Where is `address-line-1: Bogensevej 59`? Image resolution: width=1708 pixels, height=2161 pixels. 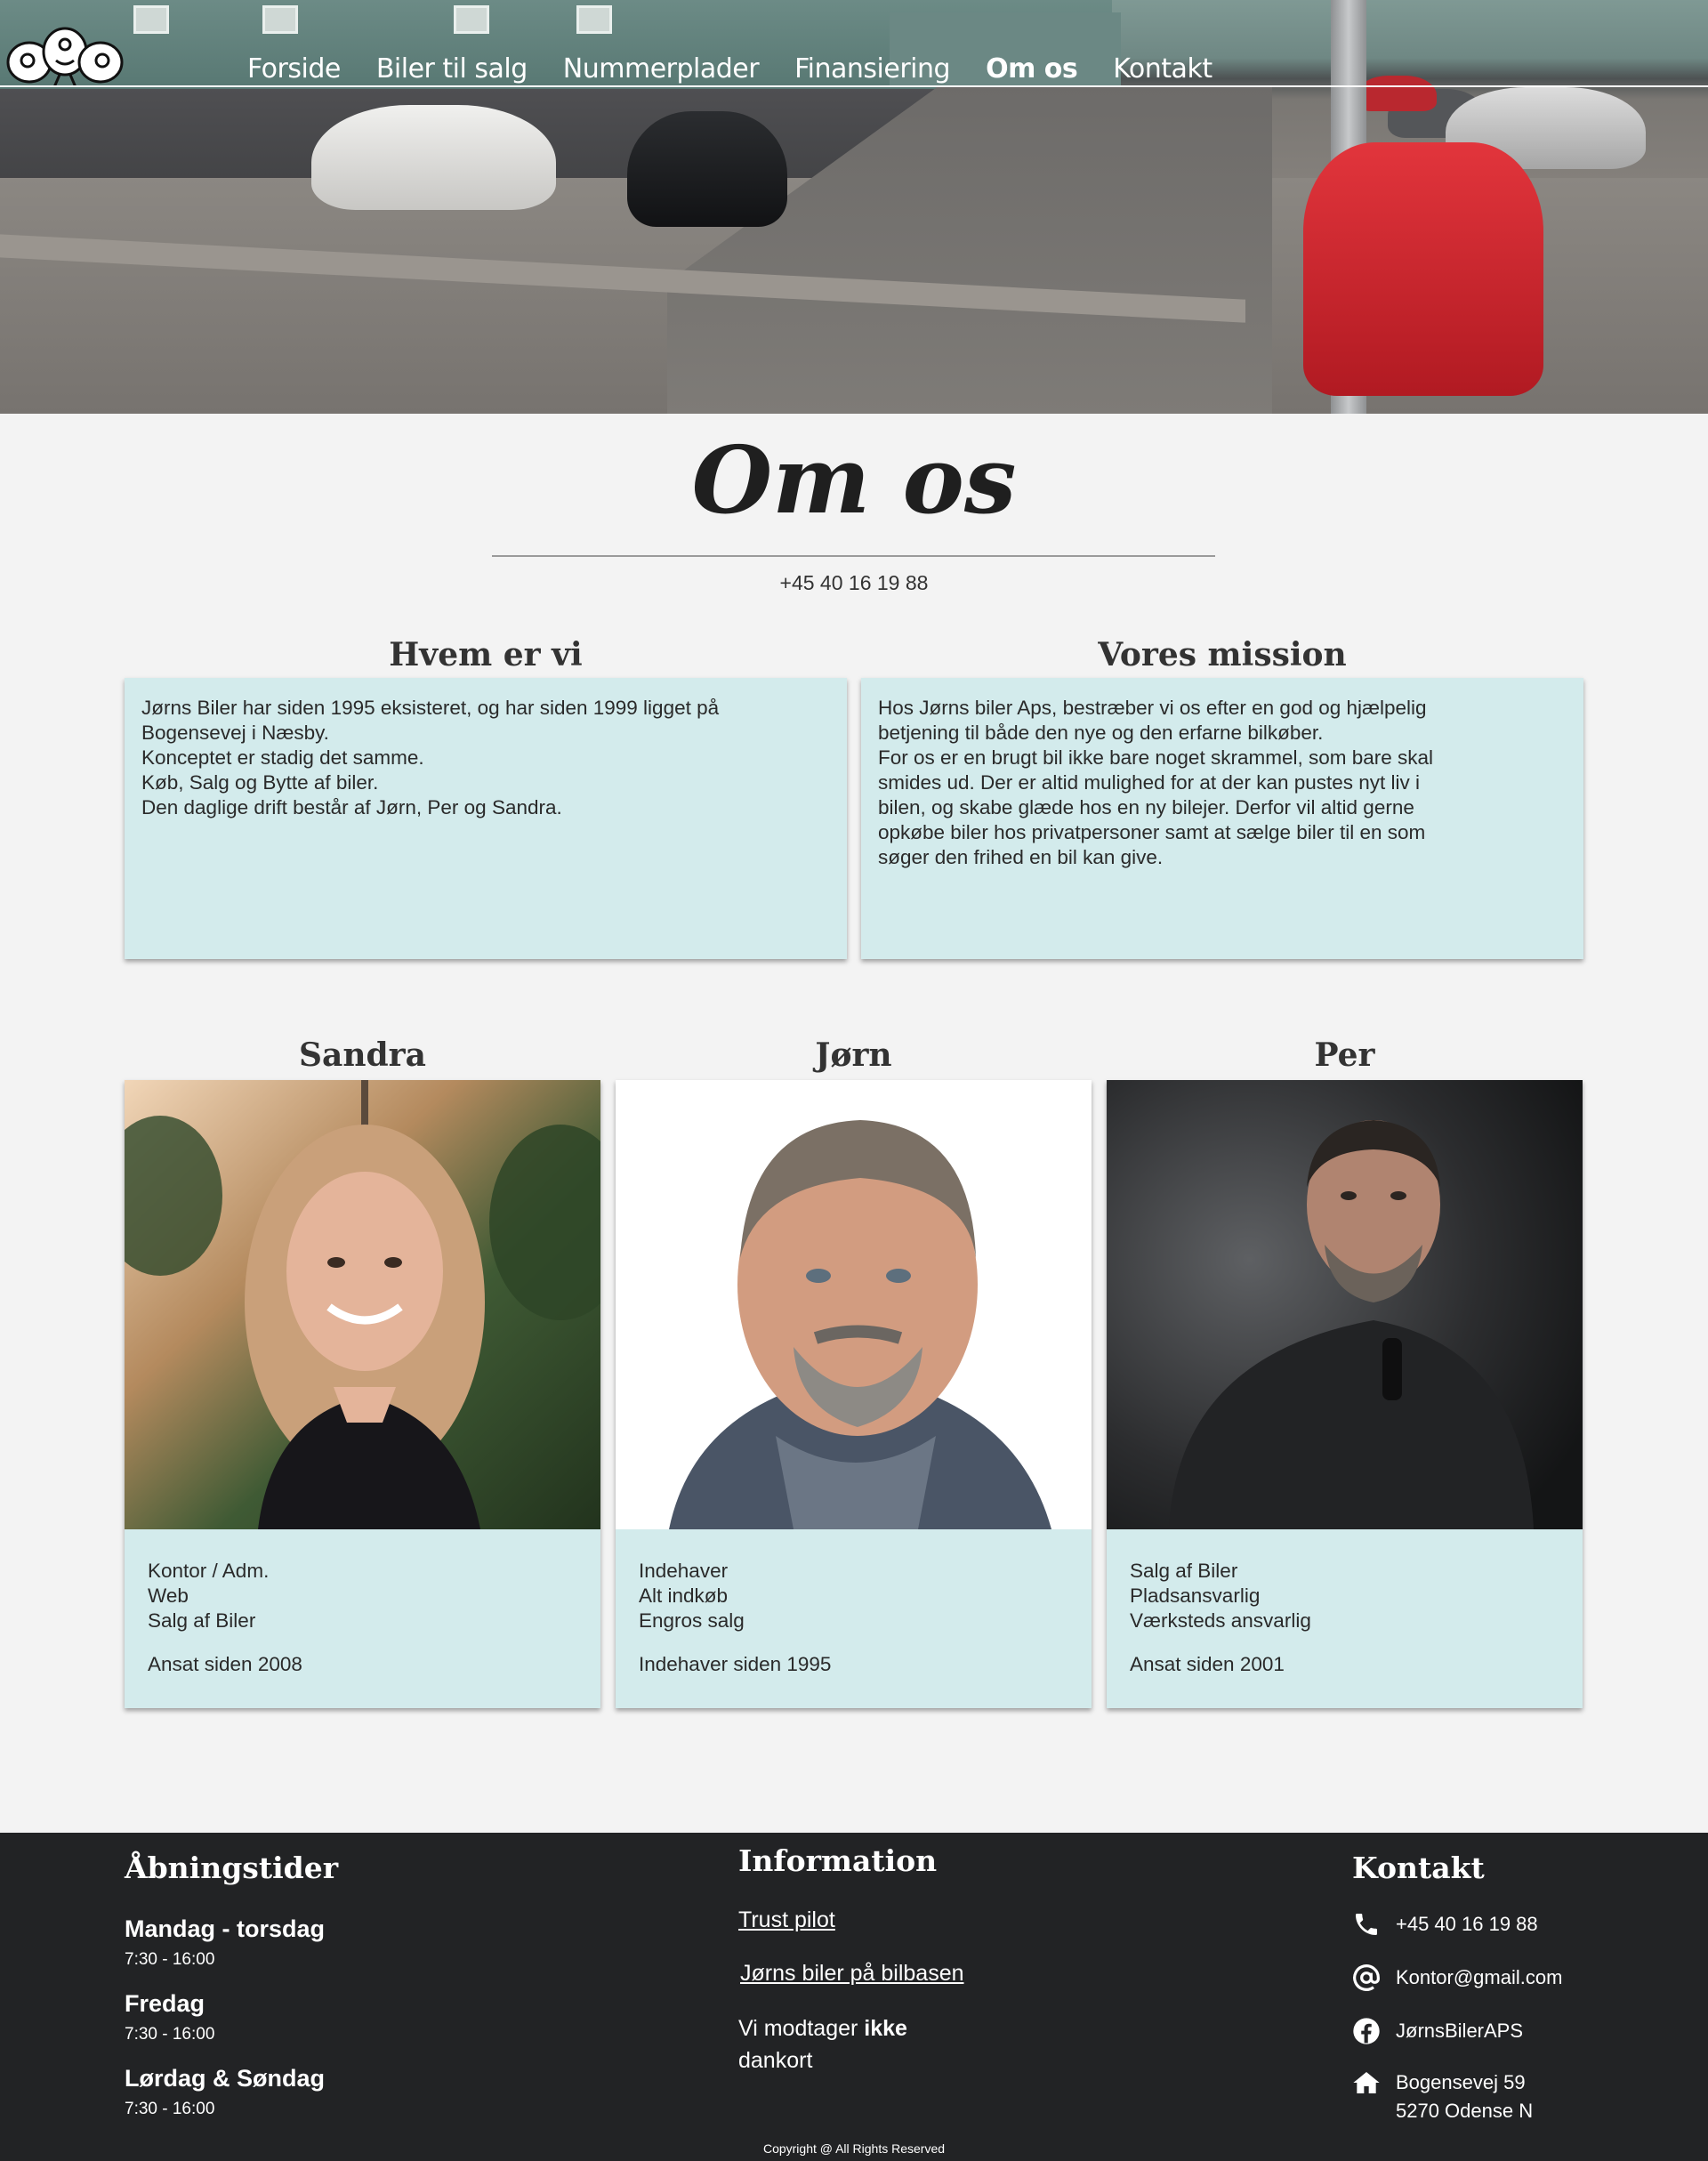
address-line-1: Bogensevej 59 is located at coordinates (1461, 2082).